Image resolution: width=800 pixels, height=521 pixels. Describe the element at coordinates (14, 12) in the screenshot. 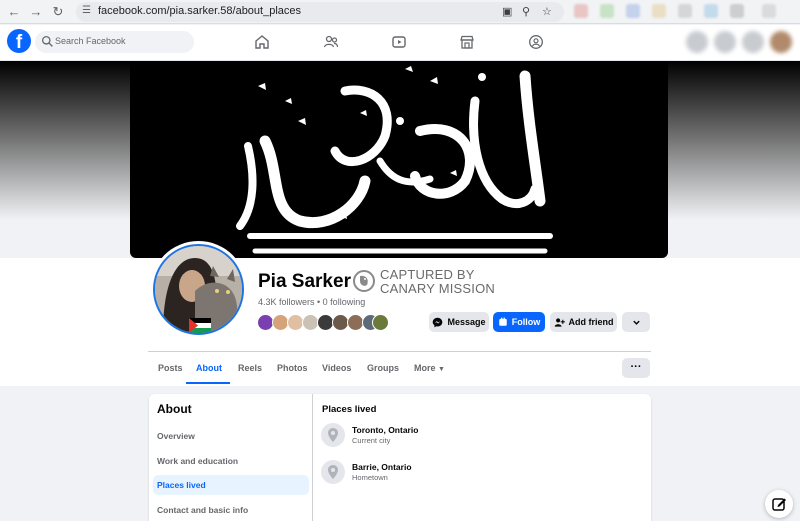

I see `back-icon: ←` at that location.